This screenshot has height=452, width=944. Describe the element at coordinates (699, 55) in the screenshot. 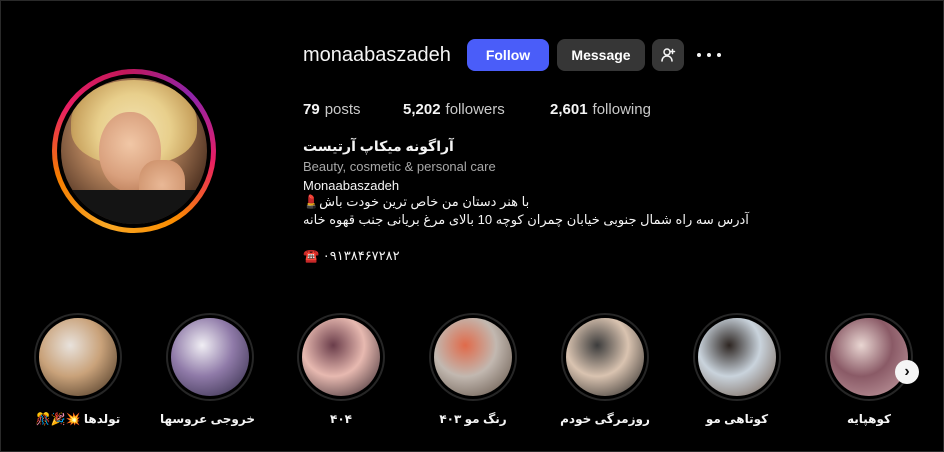

I see `more-options-icon` at that location.